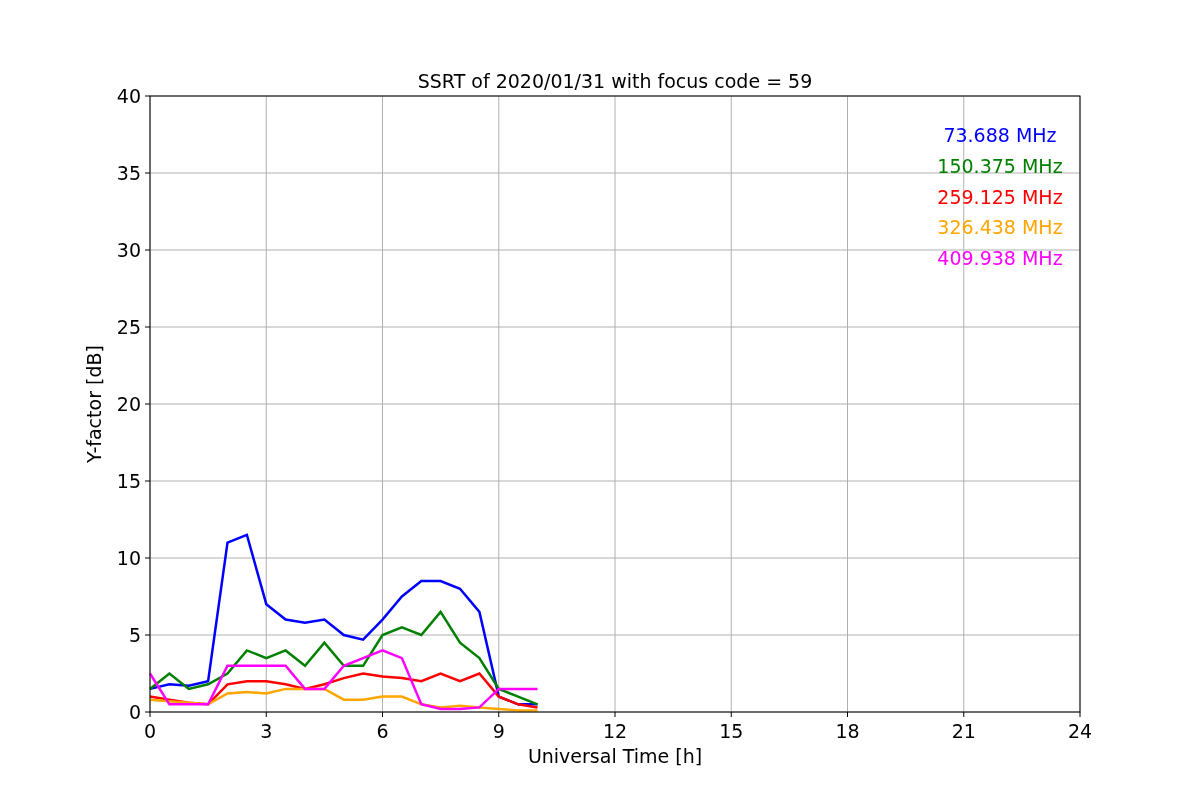 The image size is (1200, 800). What do you see at coordinates (94, 404) in the screenshot?
I see `y-axis-label: Y-factor [dB]` at bounding box center [94, 404].